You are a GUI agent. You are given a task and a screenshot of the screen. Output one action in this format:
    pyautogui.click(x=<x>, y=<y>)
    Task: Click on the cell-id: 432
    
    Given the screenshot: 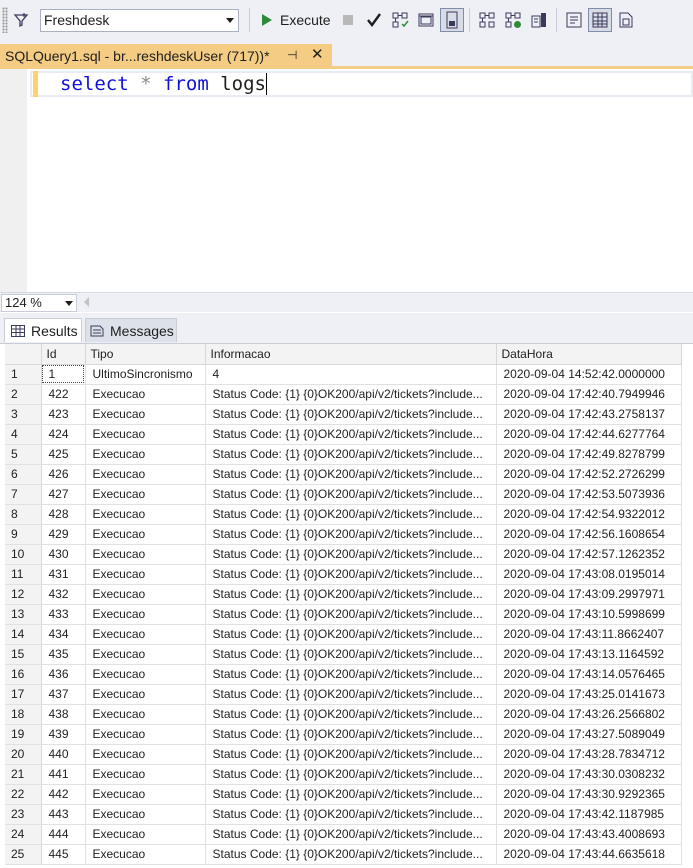 What is the action you would take?
    pyautogui.click(x=63, y=594)
    